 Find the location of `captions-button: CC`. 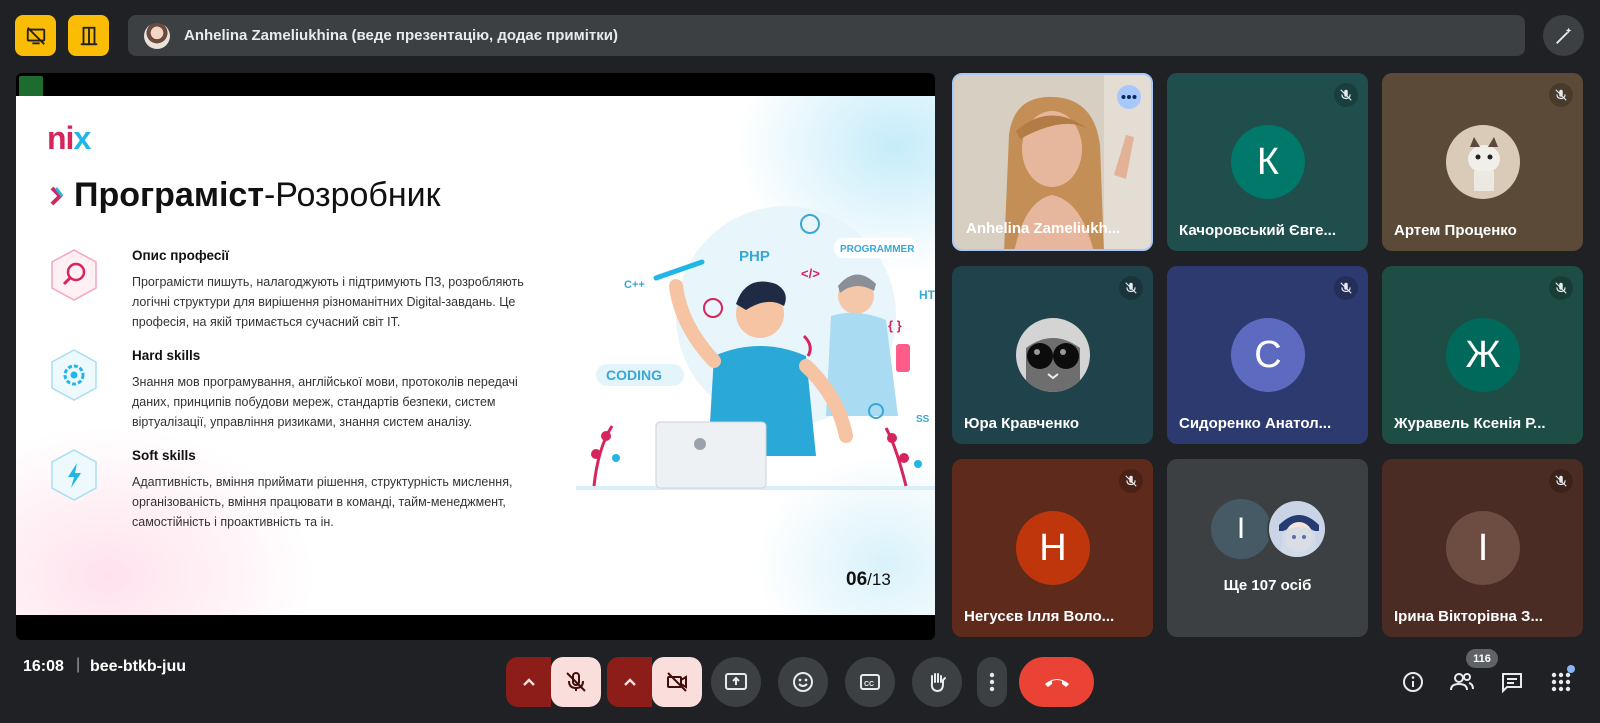

captions-button: CC is located at coordinates (870, 682).